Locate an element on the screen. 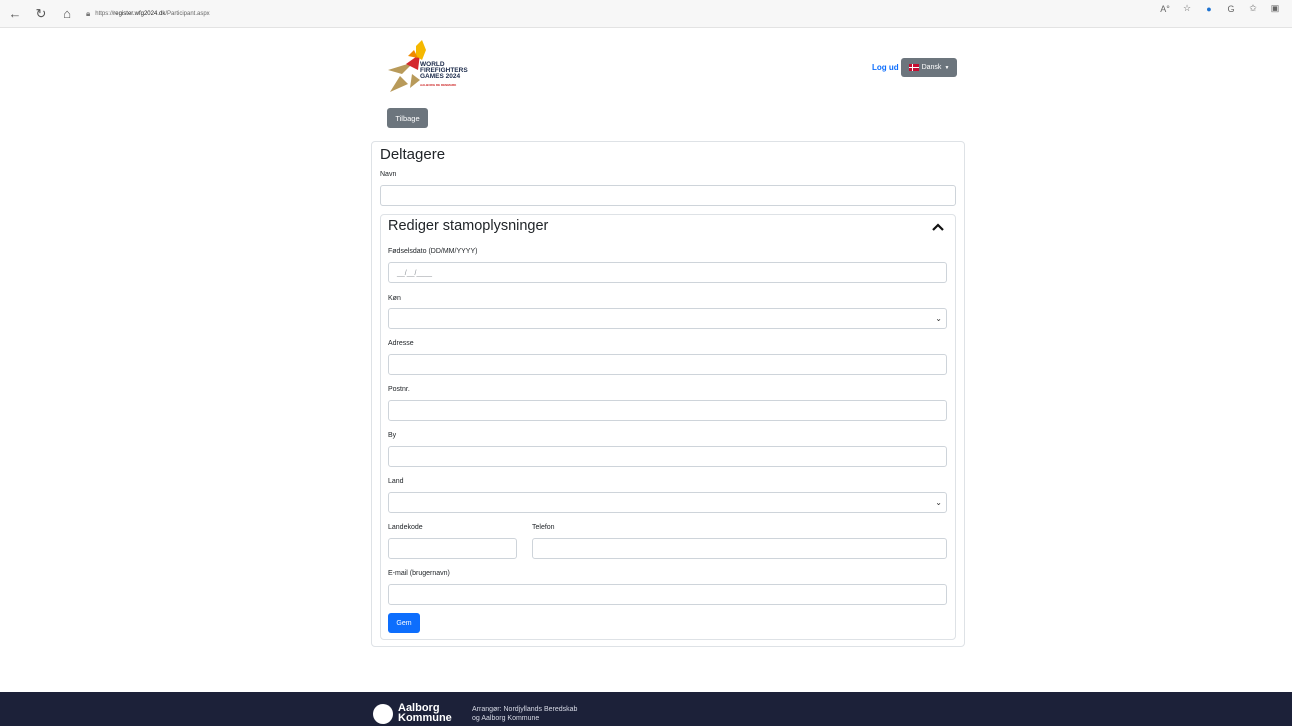  url-host: register.wfg2024.dk is located at coordinates (139, 13).